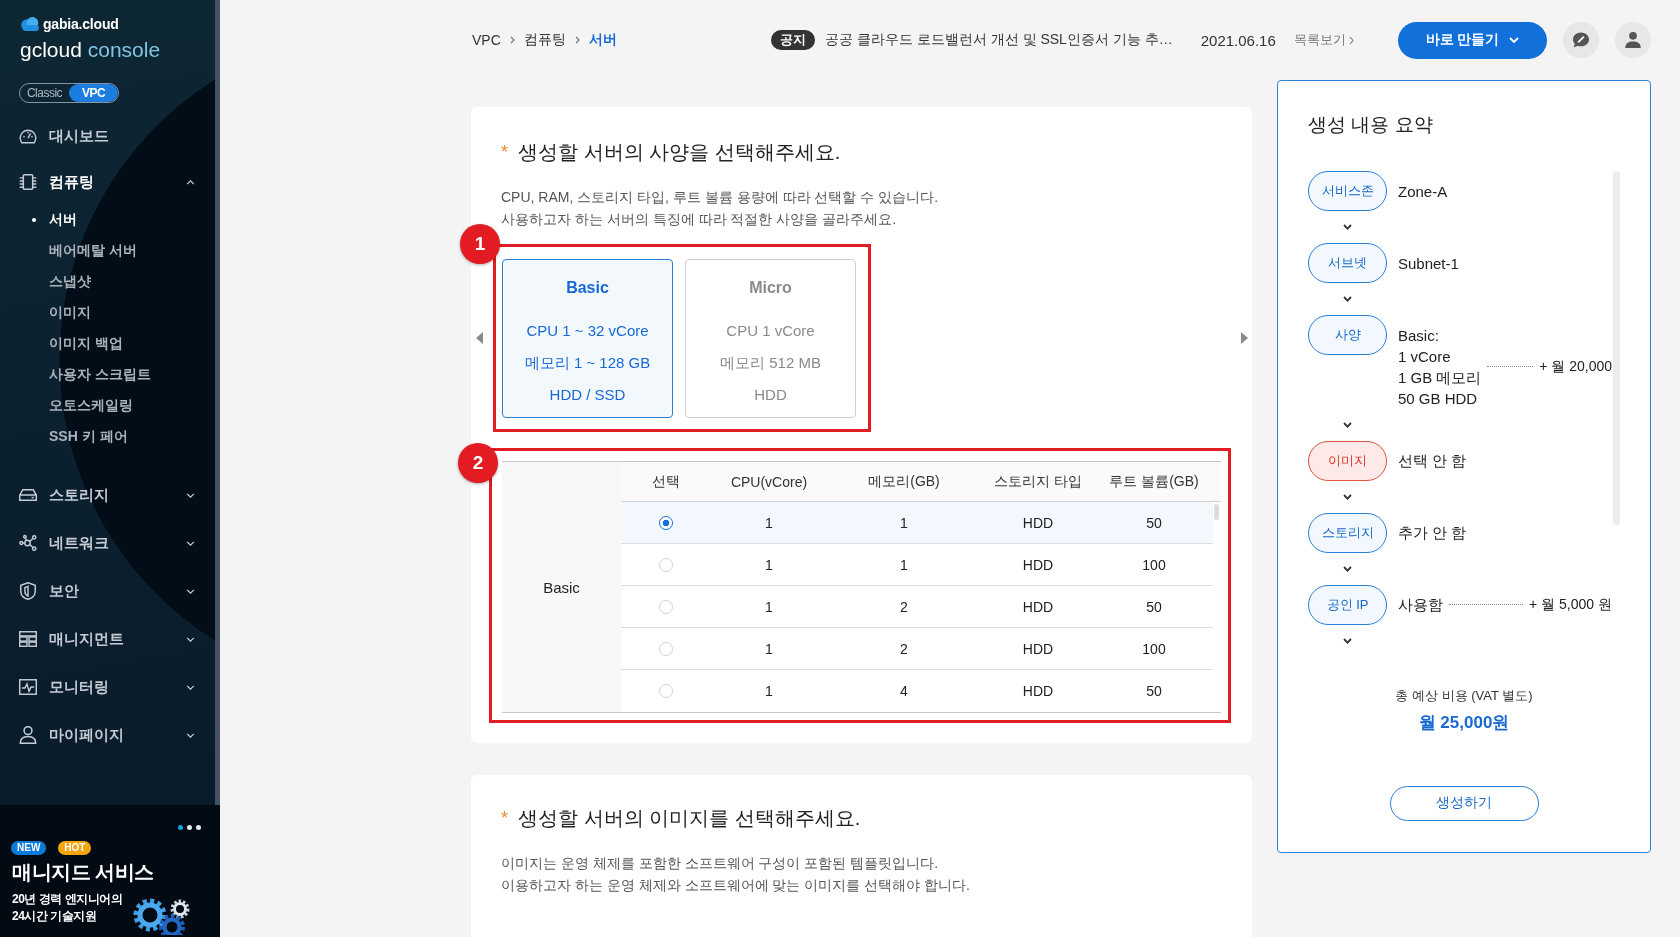  Describe the element at coordinates (1038, 481) in the screenshot. I see `column-header: 스토리지 타입` at that location.